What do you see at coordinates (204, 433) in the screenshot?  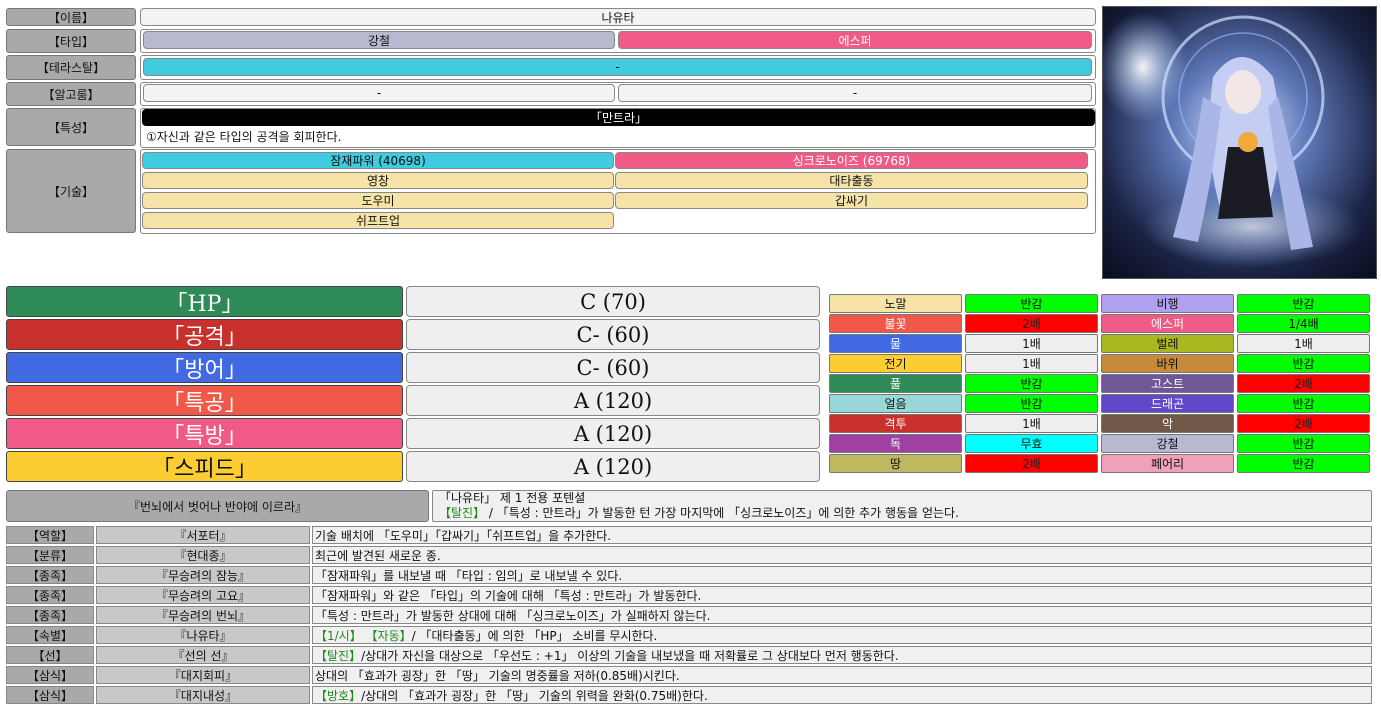 I see `stat-name-spdef: 「특방」` at bounding box center [204, 433].